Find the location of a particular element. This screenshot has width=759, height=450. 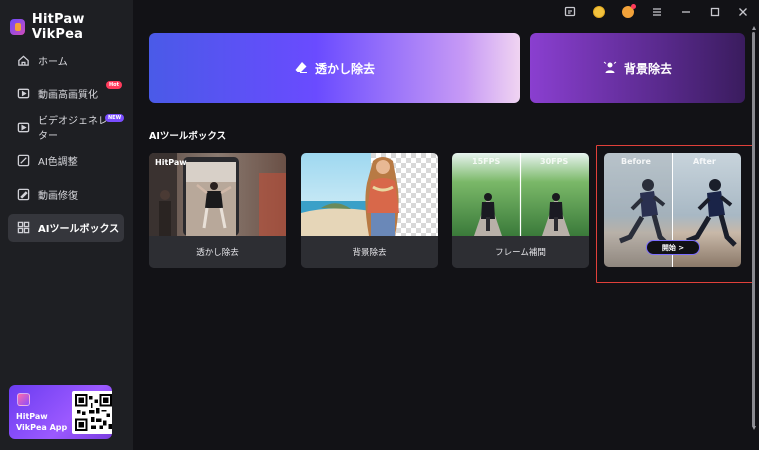

coin-icon is located at coordinates (599, 12).